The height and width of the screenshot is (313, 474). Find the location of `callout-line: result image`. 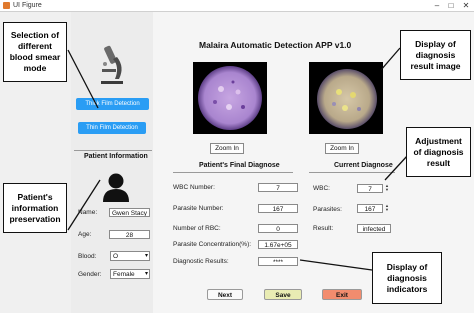

callout-line: result image is located at coordinates (435, 65).